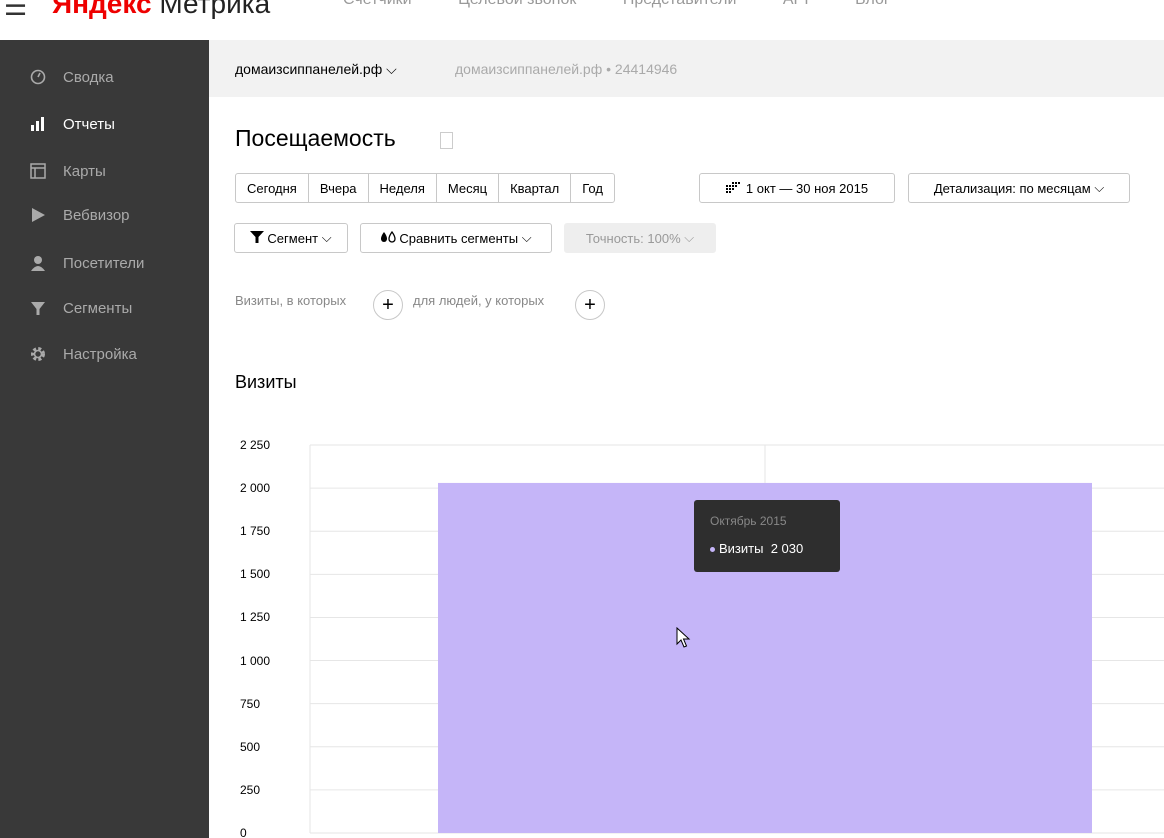 The width and height of the screenshot is (1164, 838). What do you see at coordinates (767, 536) in the screenshot?
I see `chart-tooltip: Октябрь 2015 Визиты 2 030` at bounding box center [767, 536].